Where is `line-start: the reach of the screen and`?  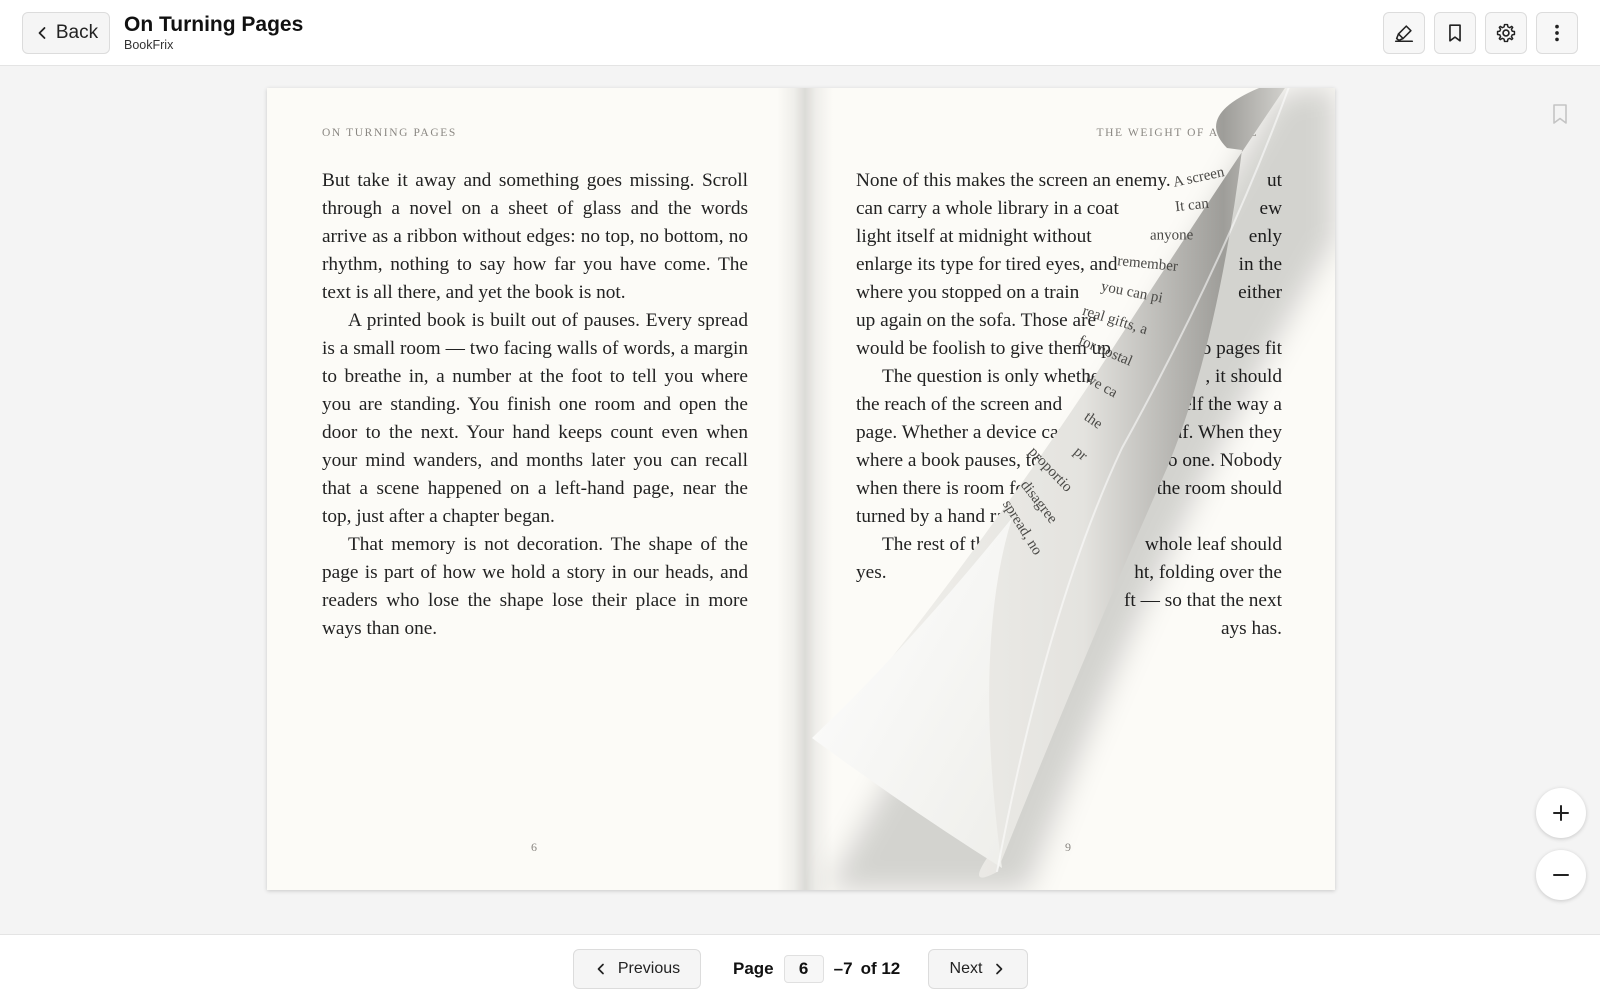 line-start: the reach of the screen and is located at coordinates (959, 404).